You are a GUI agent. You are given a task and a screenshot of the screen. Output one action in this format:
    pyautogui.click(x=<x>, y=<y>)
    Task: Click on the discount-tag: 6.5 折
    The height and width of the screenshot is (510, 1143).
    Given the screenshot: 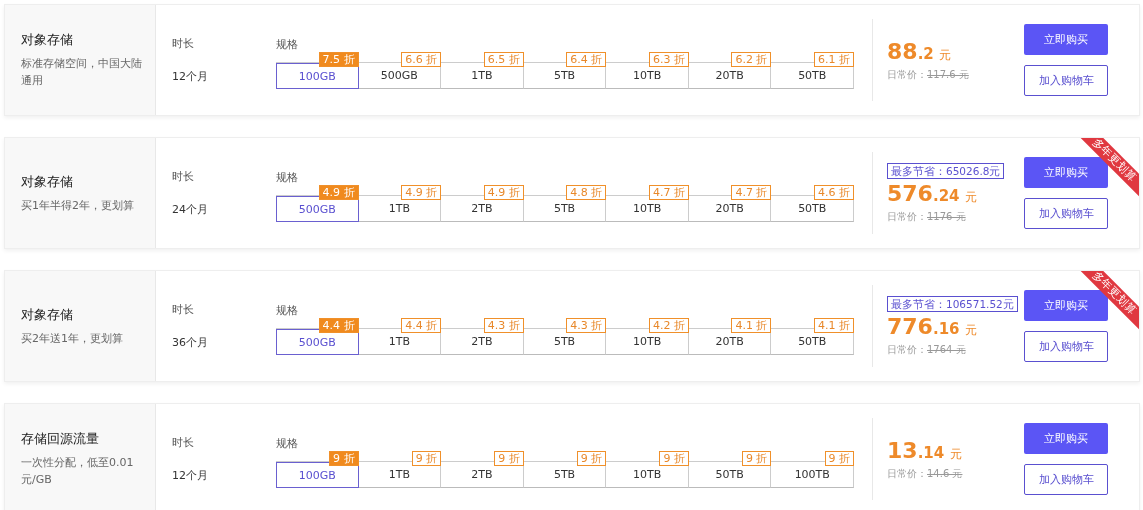 What is the action you would take?
    pyautogui.click(x=503, y=59)
    